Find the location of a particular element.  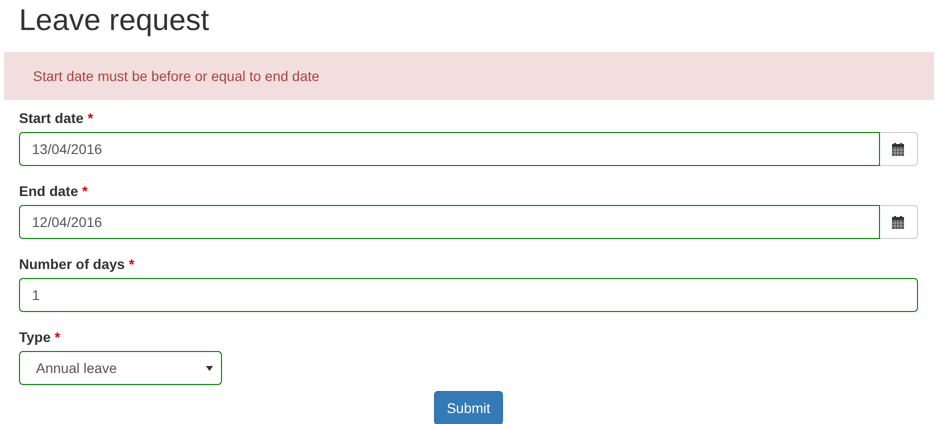

field-label: Number of days is located at coordinates (72, 264).